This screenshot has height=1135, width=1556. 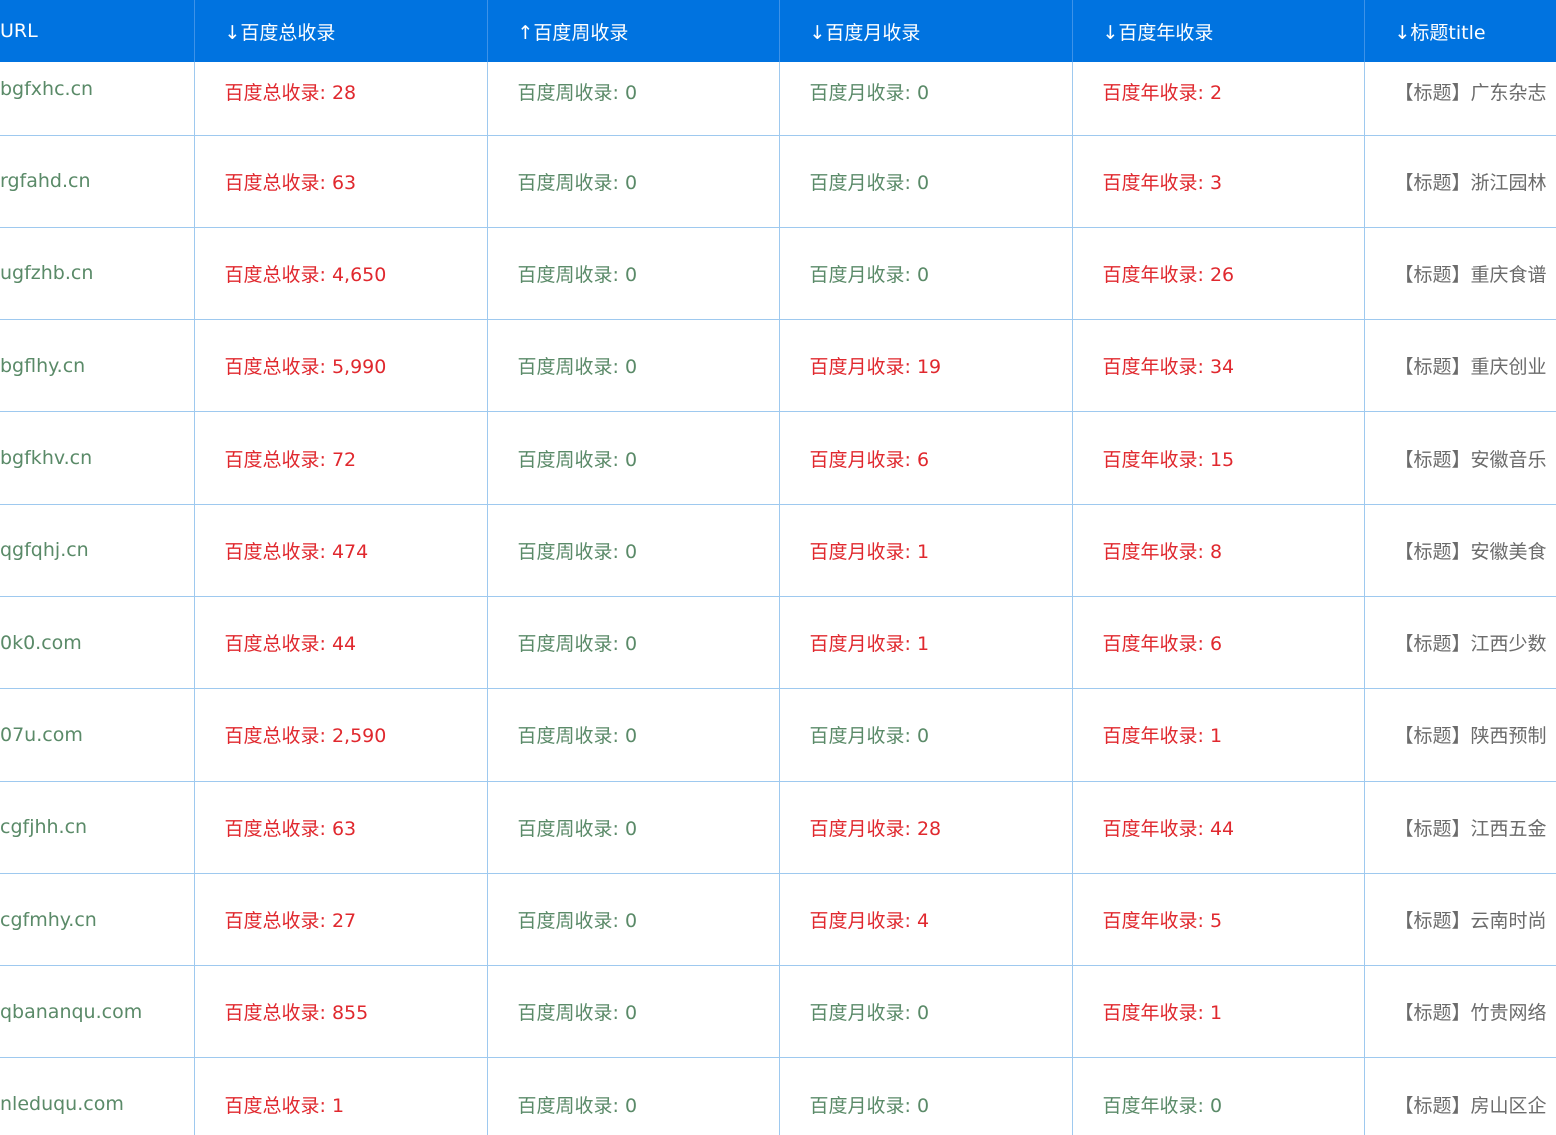 I want to click on year-index-cell: 百度年收录: 26, so click(x=1218, y=274).